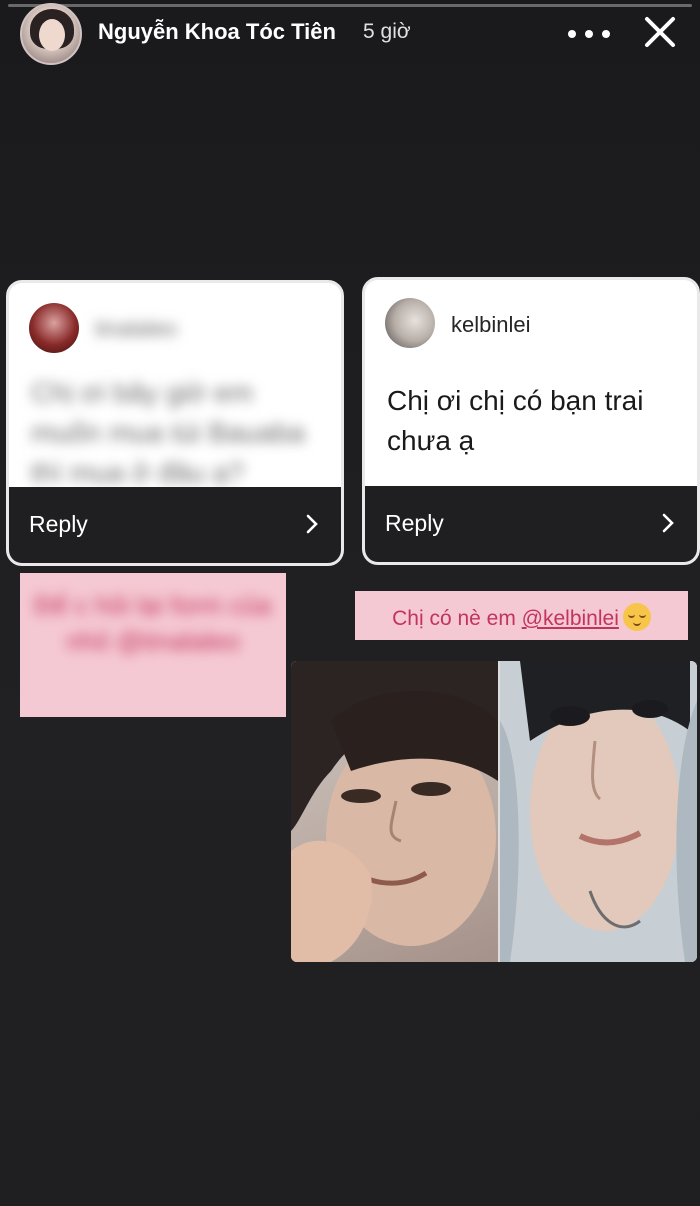 This screenshot has height=1206, width=700. Describe the element at coordinates (636, 617) in the screenshot. I see `relieved-face-emoji` at that location.